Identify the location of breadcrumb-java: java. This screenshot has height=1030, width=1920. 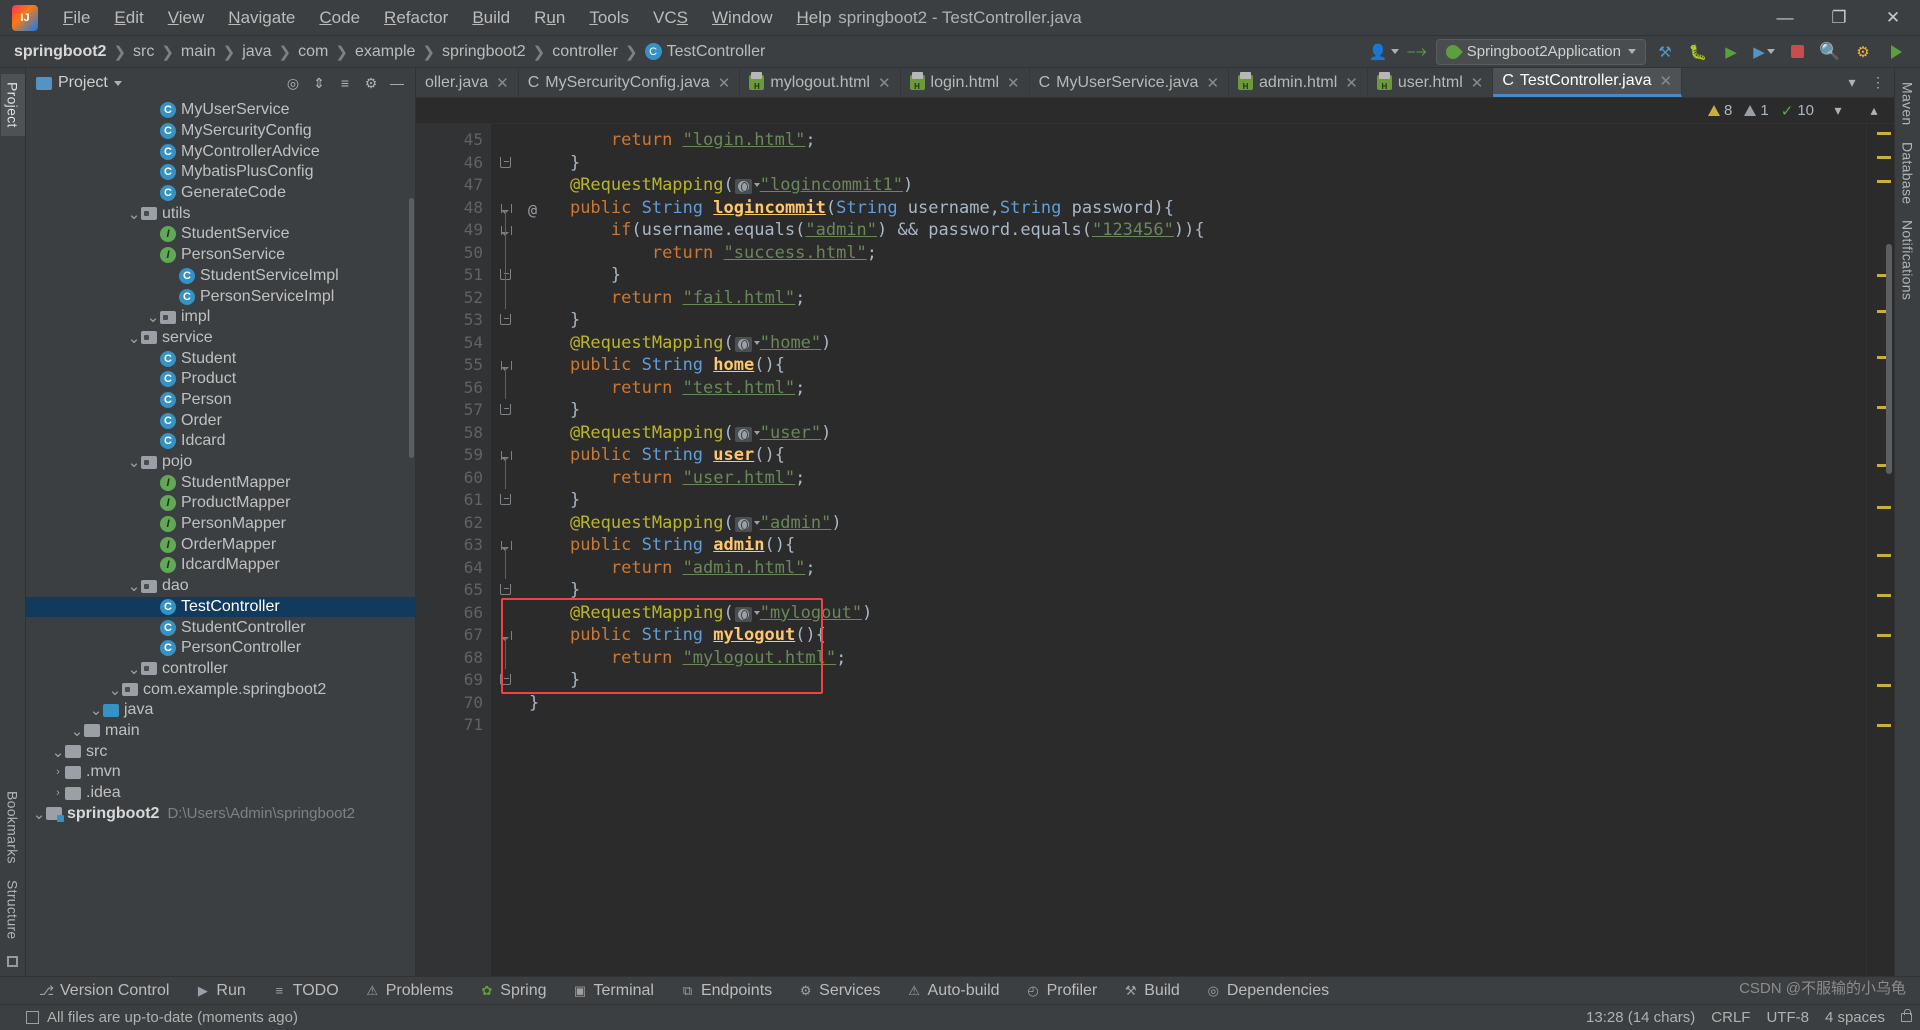
(256, 52).